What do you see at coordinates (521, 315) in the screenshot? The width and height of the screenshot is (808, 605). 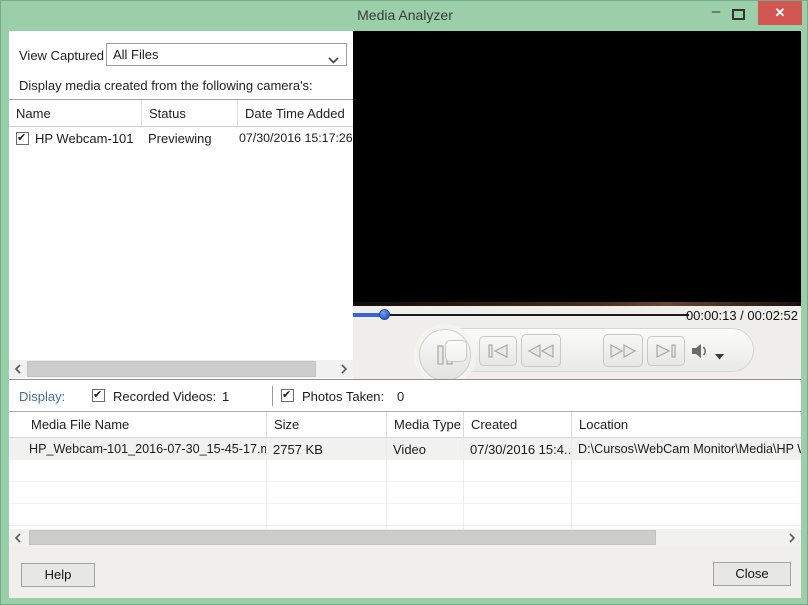 I see `seek-track` at bounding box center [521, 315].